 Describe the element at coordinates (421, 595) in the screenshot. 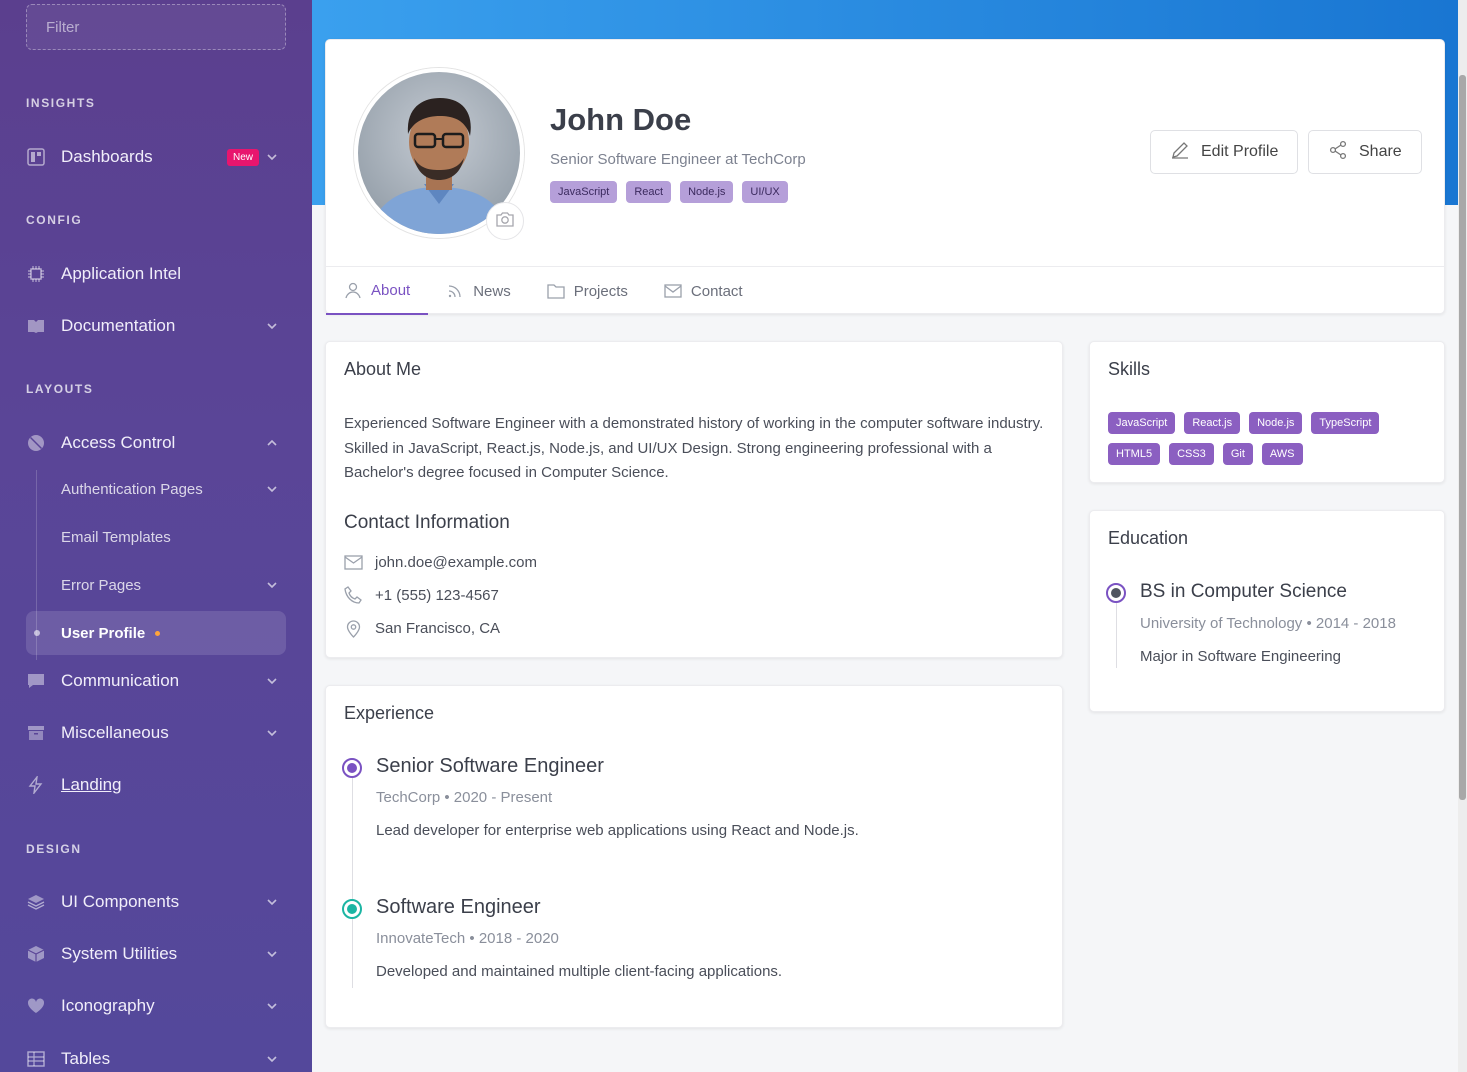

I see `contact-phone: +1 (555) 123-4567` at that location.